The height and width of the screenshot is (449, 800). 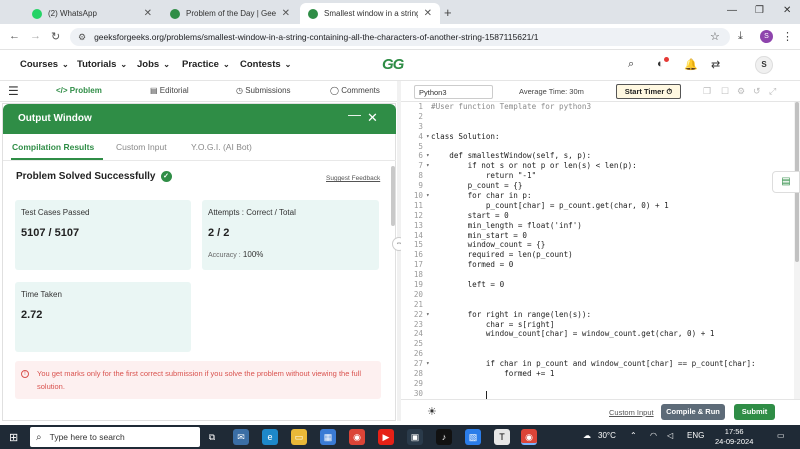 What do you see at coordinates (453, 92) in the screenshot?
I see `language-select: Python3` at bounding box center [453, 92].